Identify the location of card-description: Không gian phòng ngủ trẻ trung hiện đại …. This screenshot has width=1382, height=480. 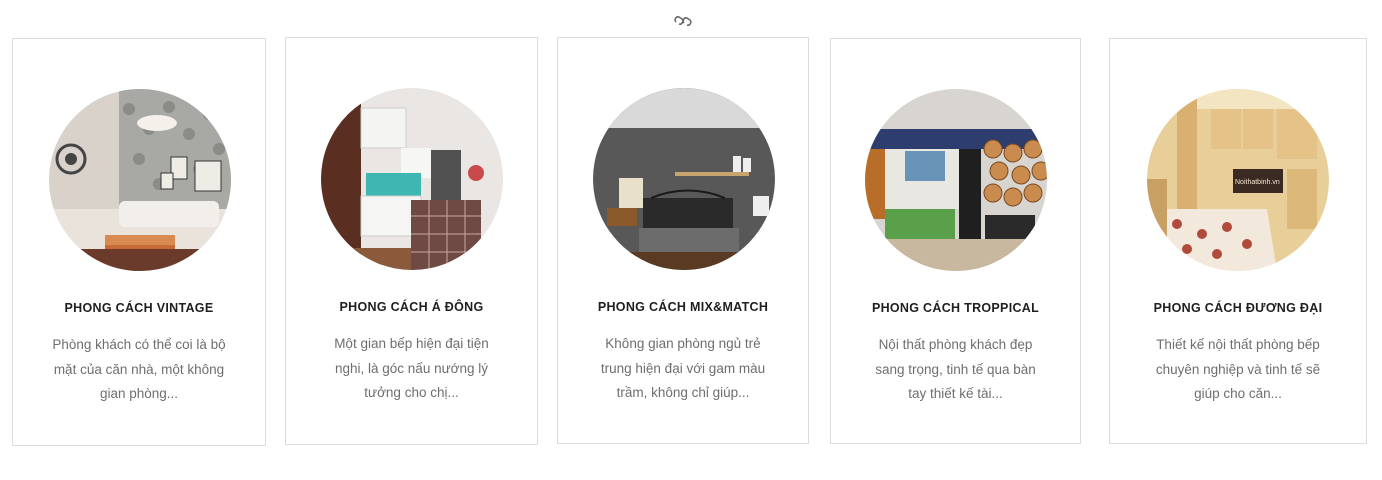
(683, 368).